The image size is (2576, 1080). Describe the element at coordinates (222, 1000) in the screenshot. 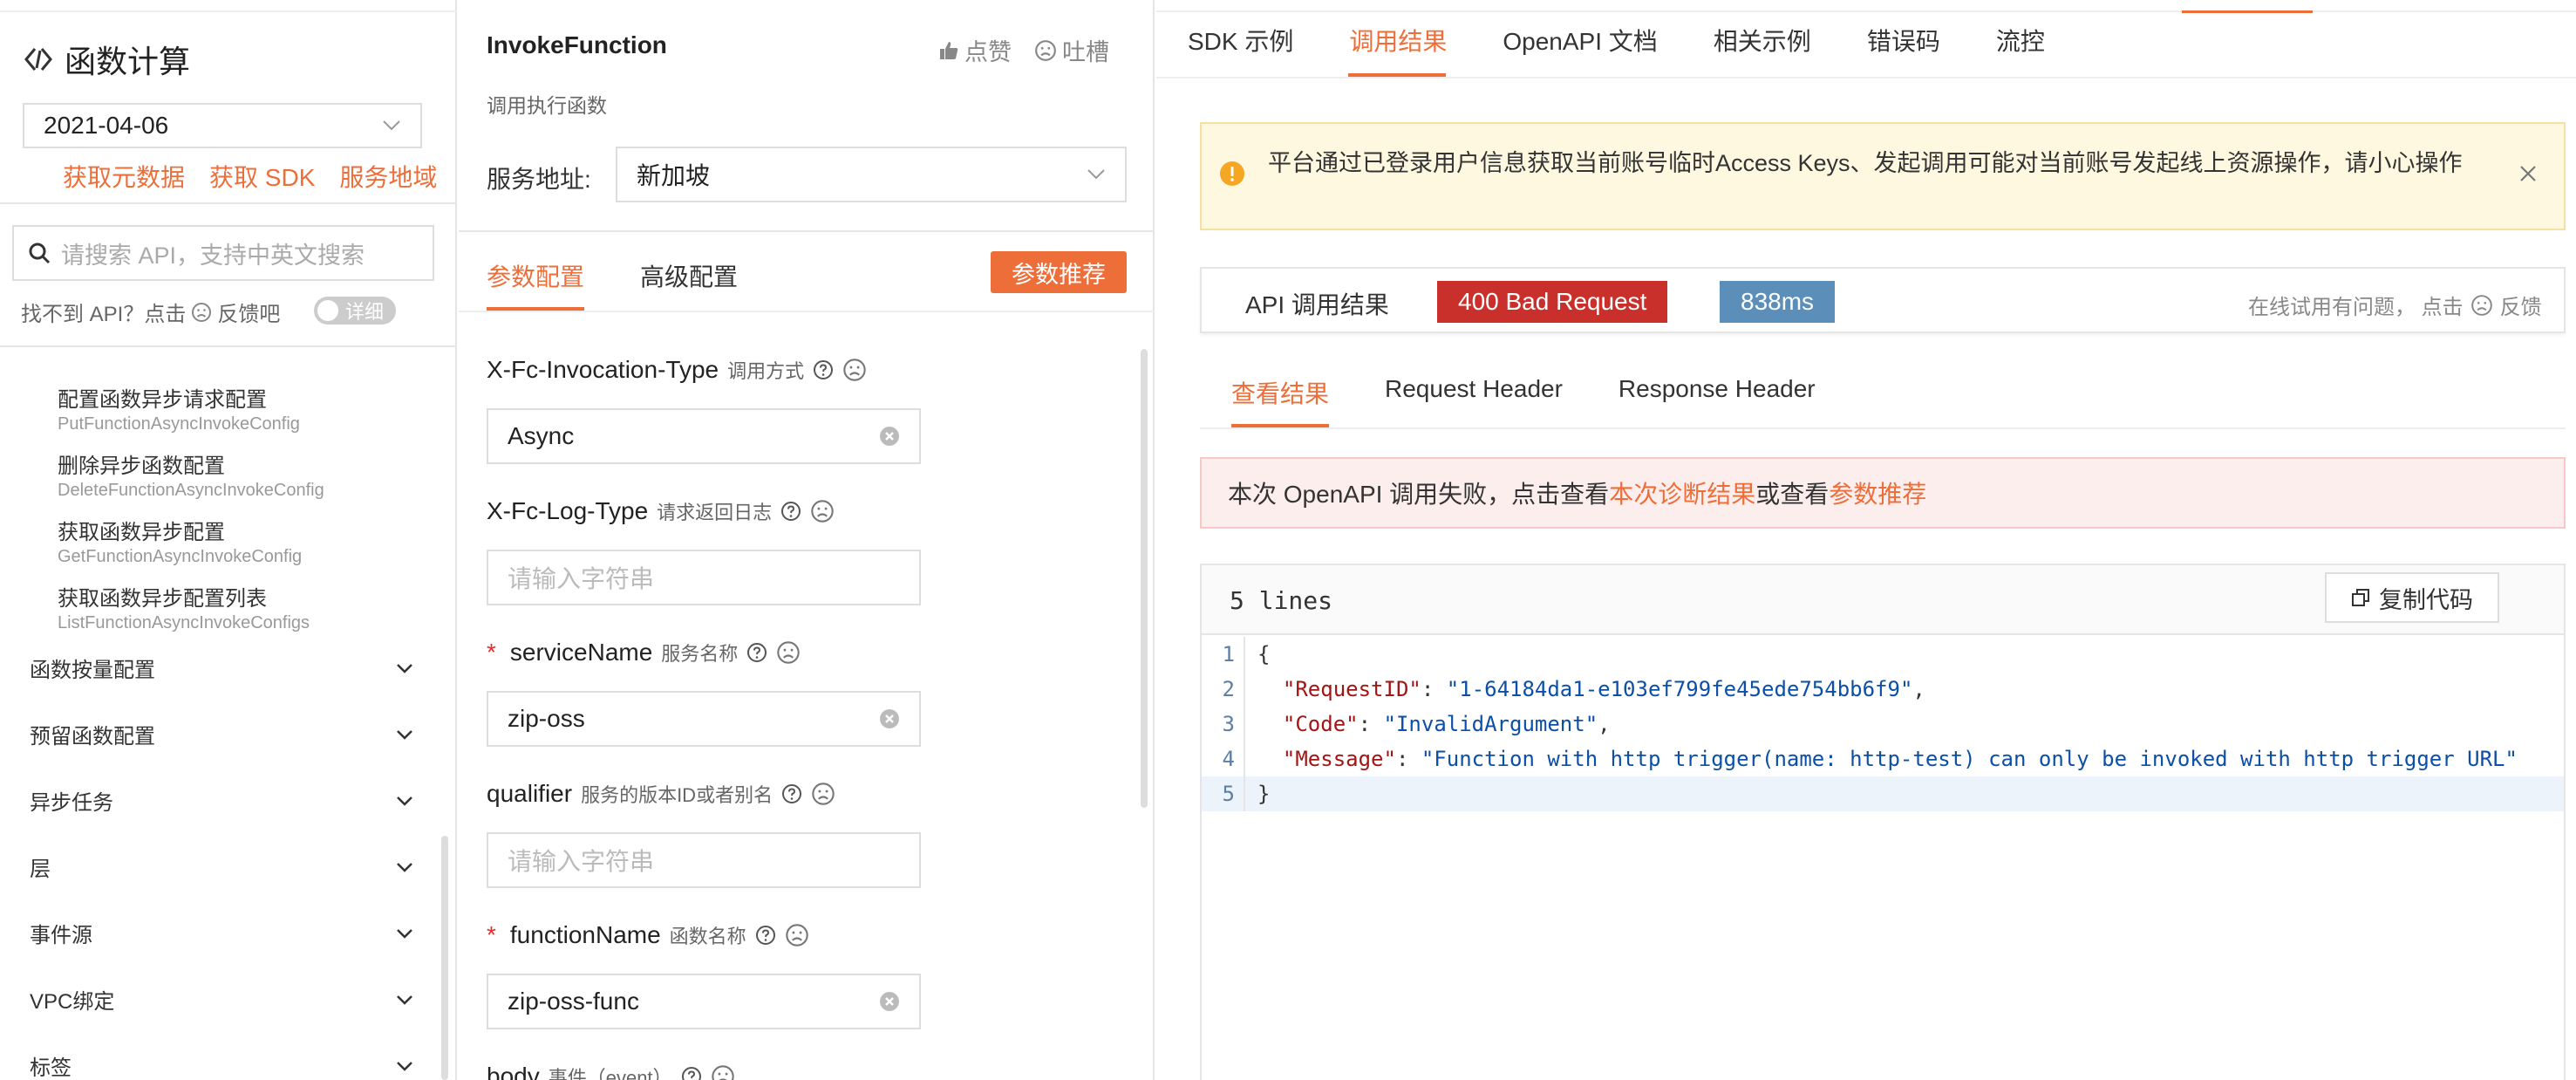

I see `api-group-vpc: VPC绑定` at that location.